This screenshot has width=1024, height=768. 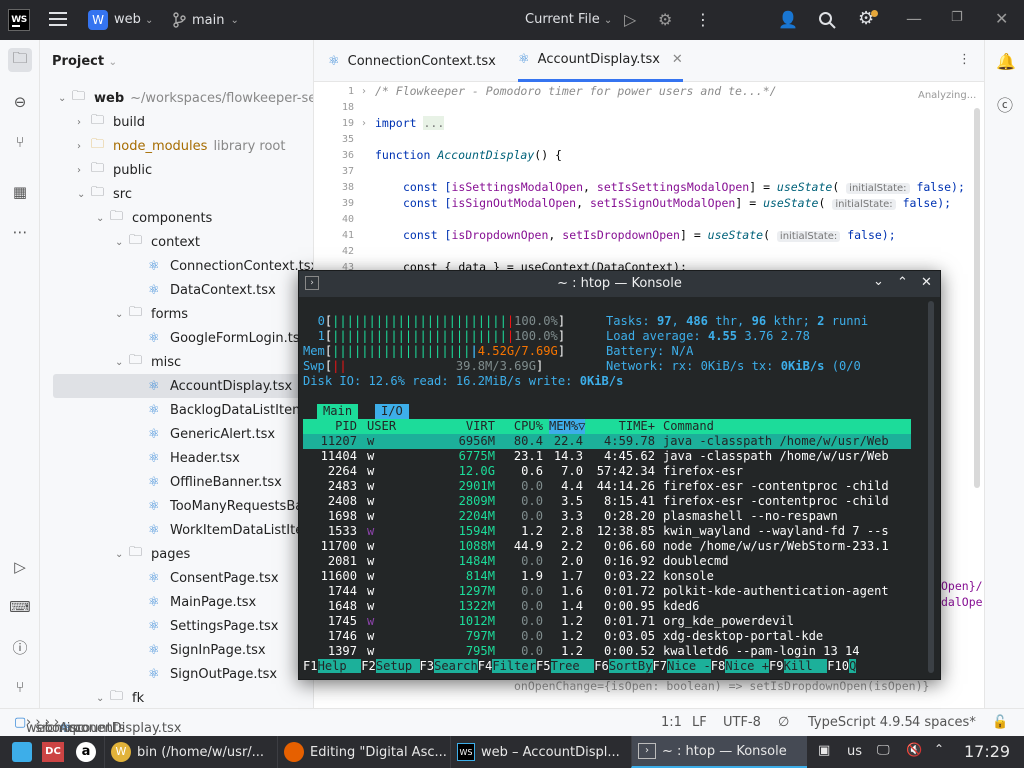 I want to click on tree-file-row: ⚛ Header.tsx, so click(x=190, y=458).